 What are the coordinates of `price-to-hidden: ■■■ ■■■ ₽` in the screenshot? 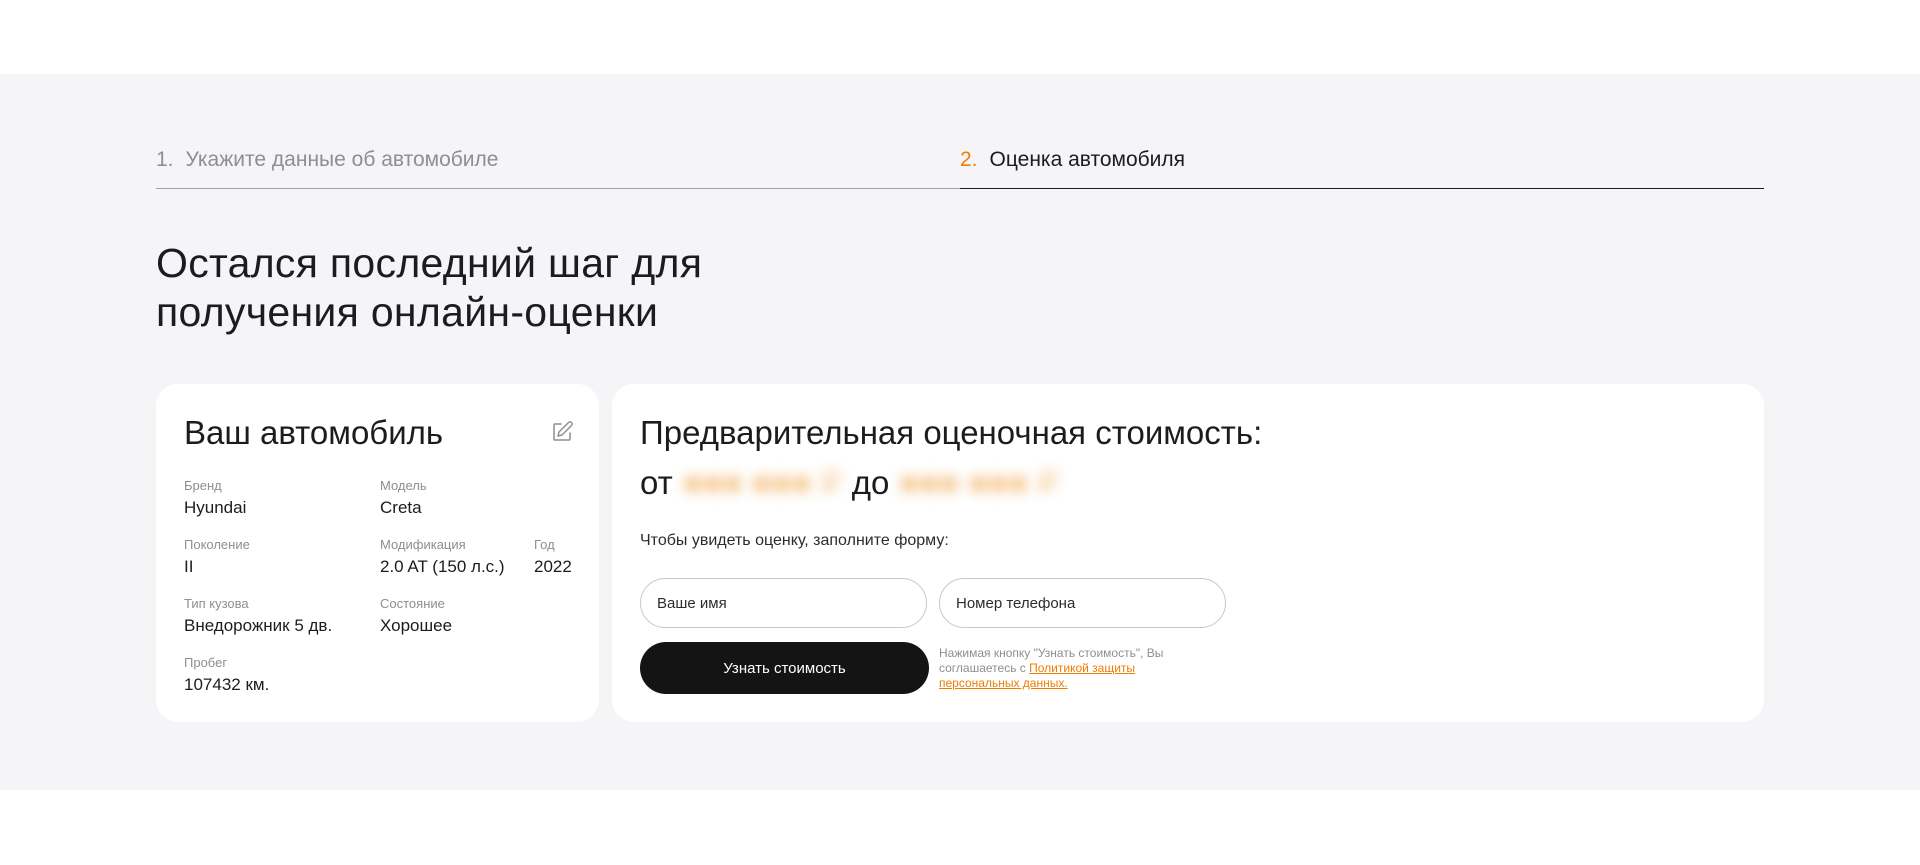 It's located at (979, 482).